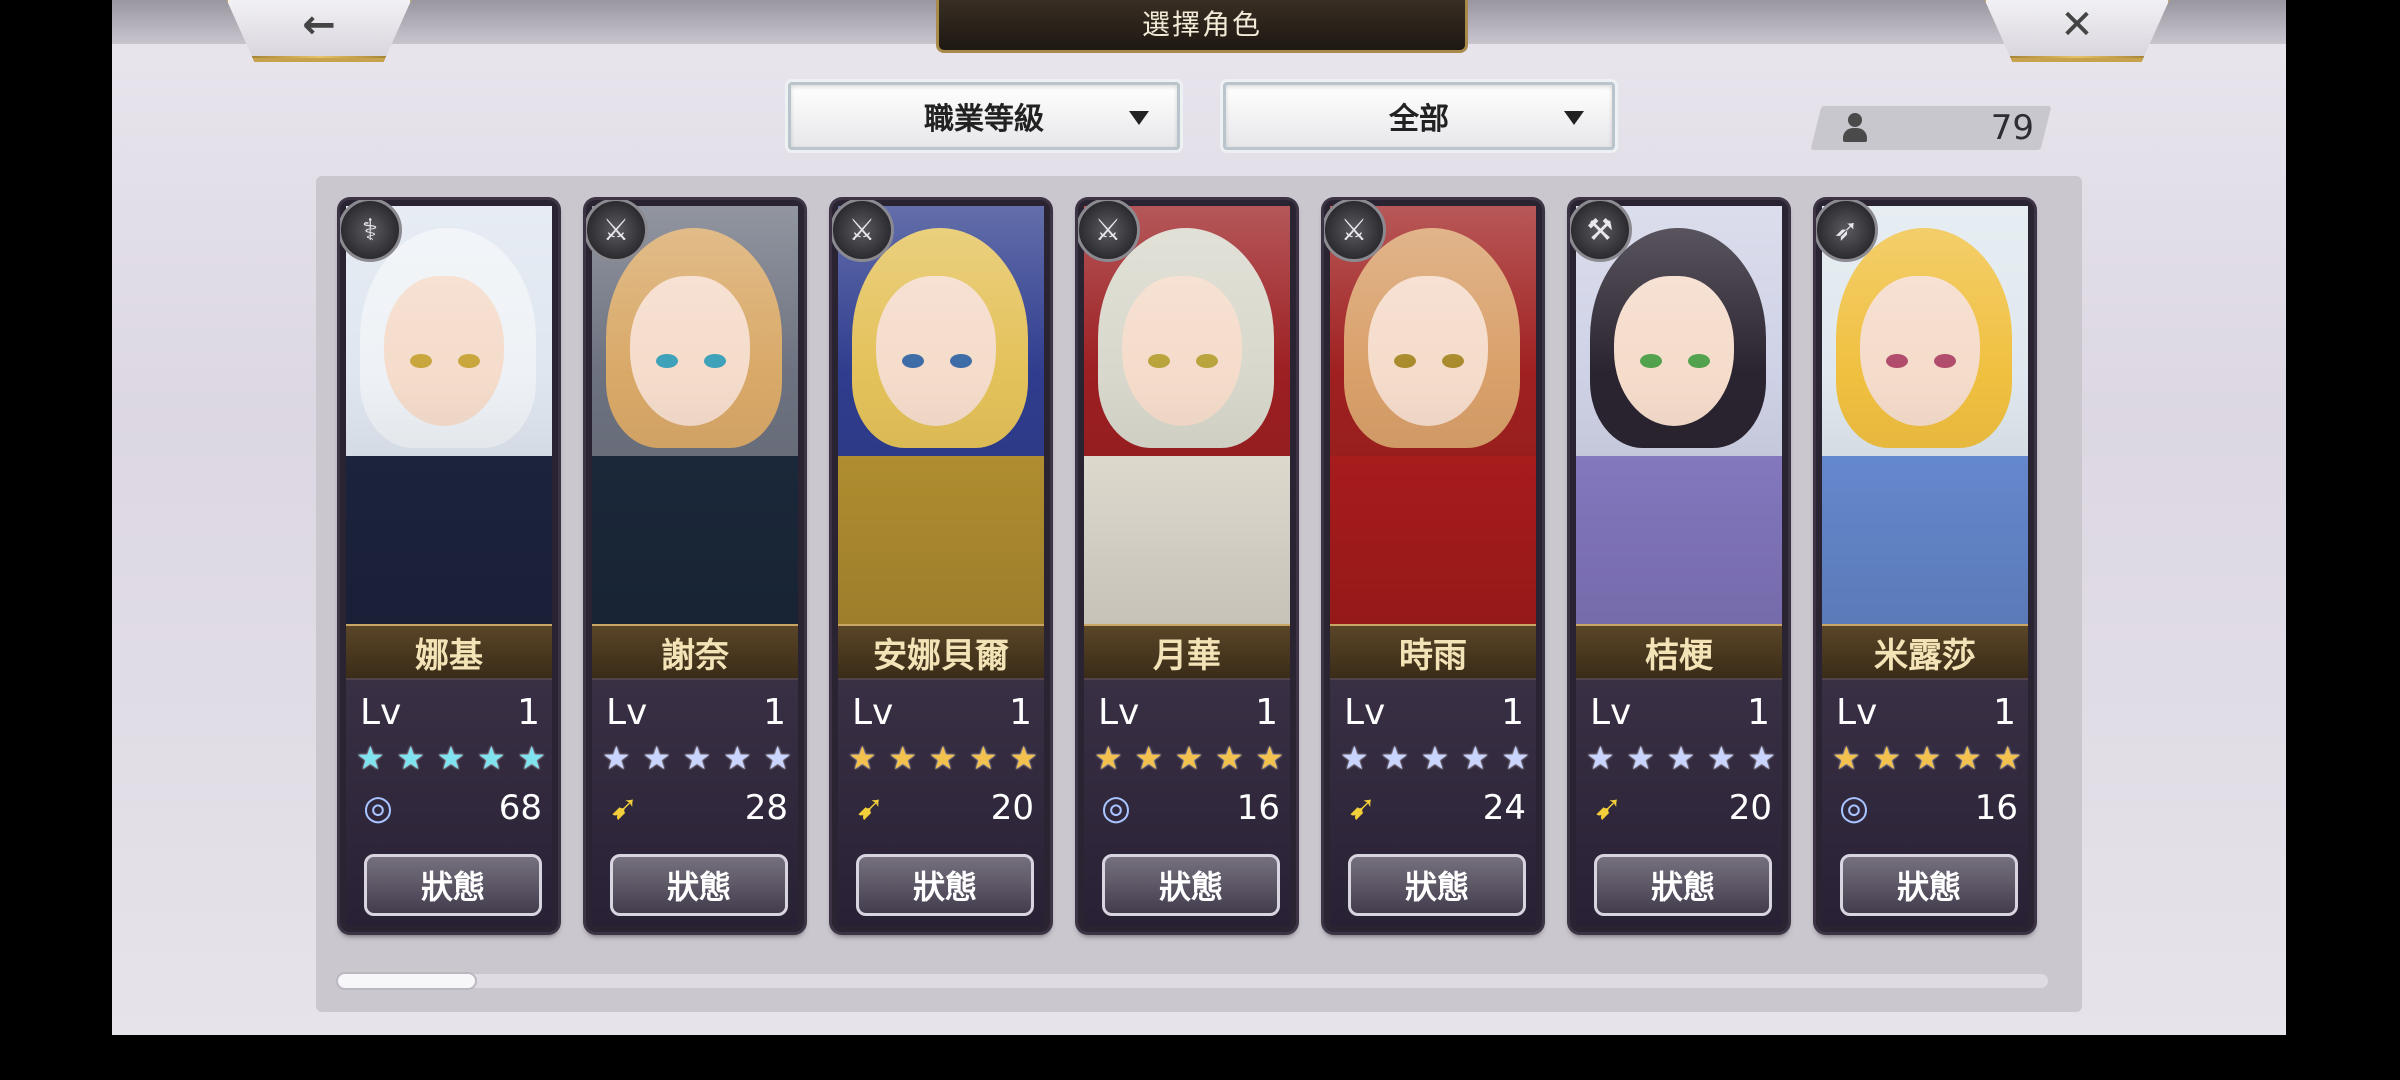 The image size is (2400, 1080). Describe the element at coordinates (1202, 26) in the screenshot. I see `page-title: 選擇角色` at that location.